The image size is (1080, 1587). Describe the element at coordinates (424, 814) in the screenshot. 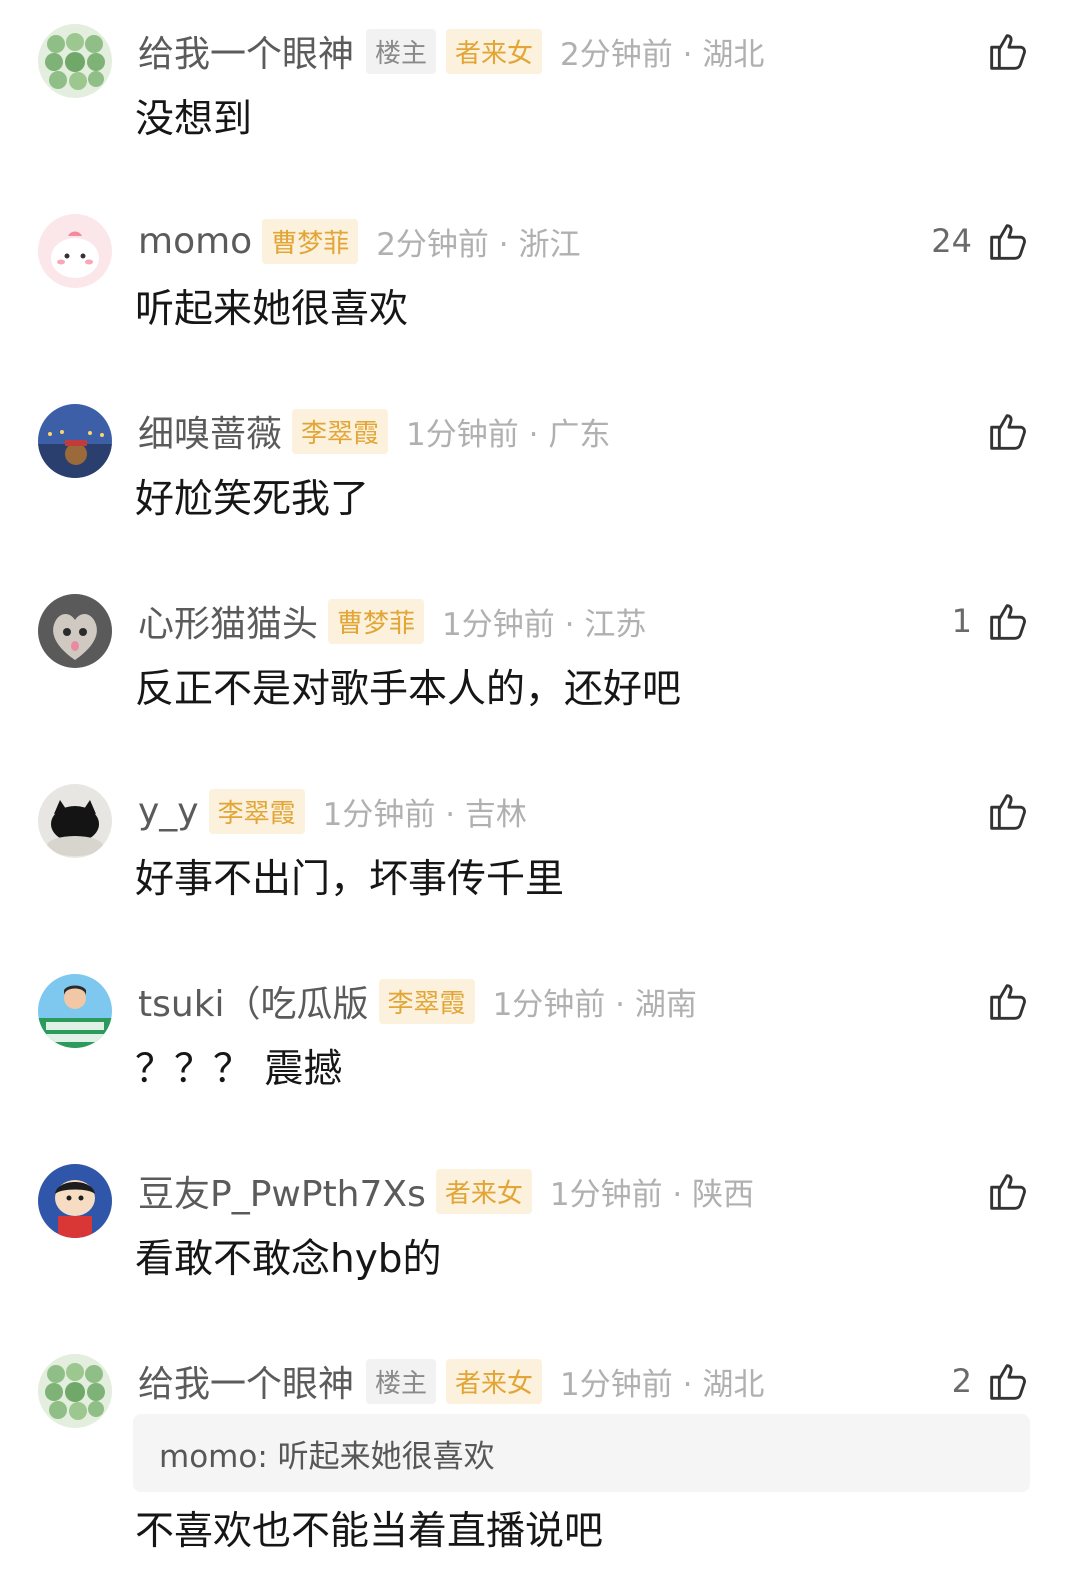

I see `timestamp-location: 1分钟前 · 吉林` at that location.